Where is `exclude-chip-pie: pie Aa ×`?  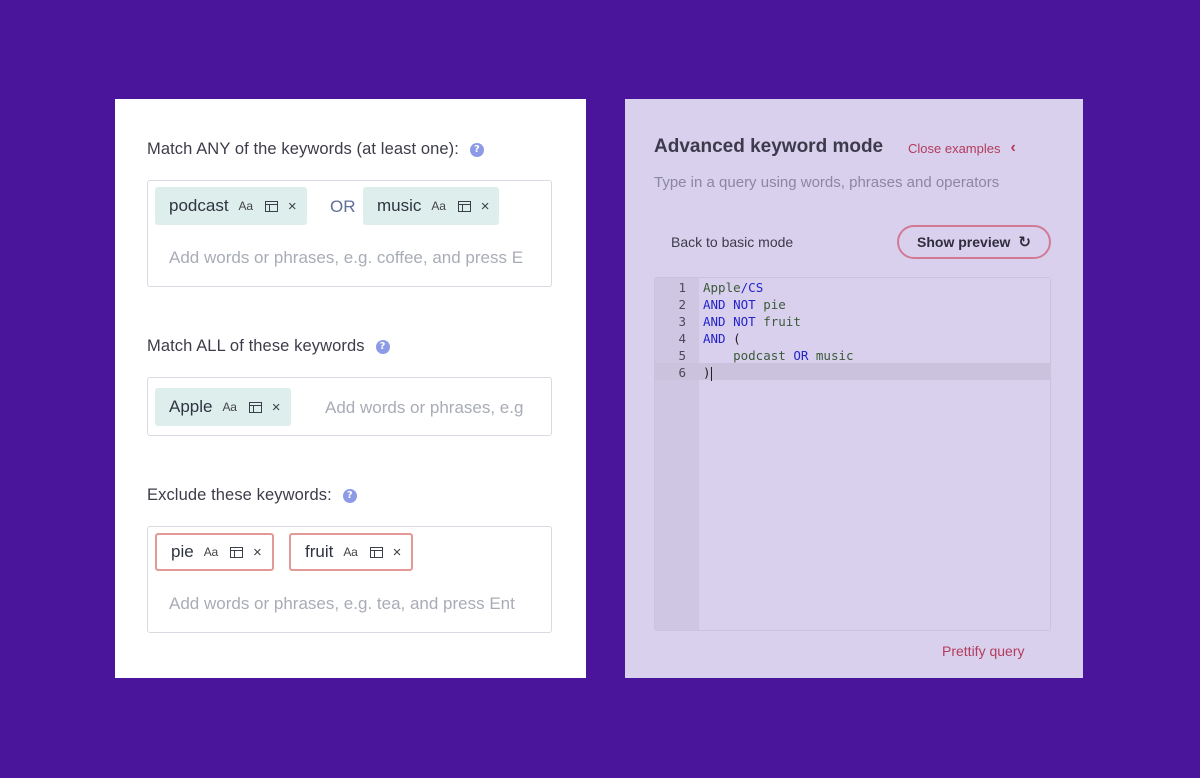 exclude-chip-pie: pie Aa × is located at coordinates (214, 552).